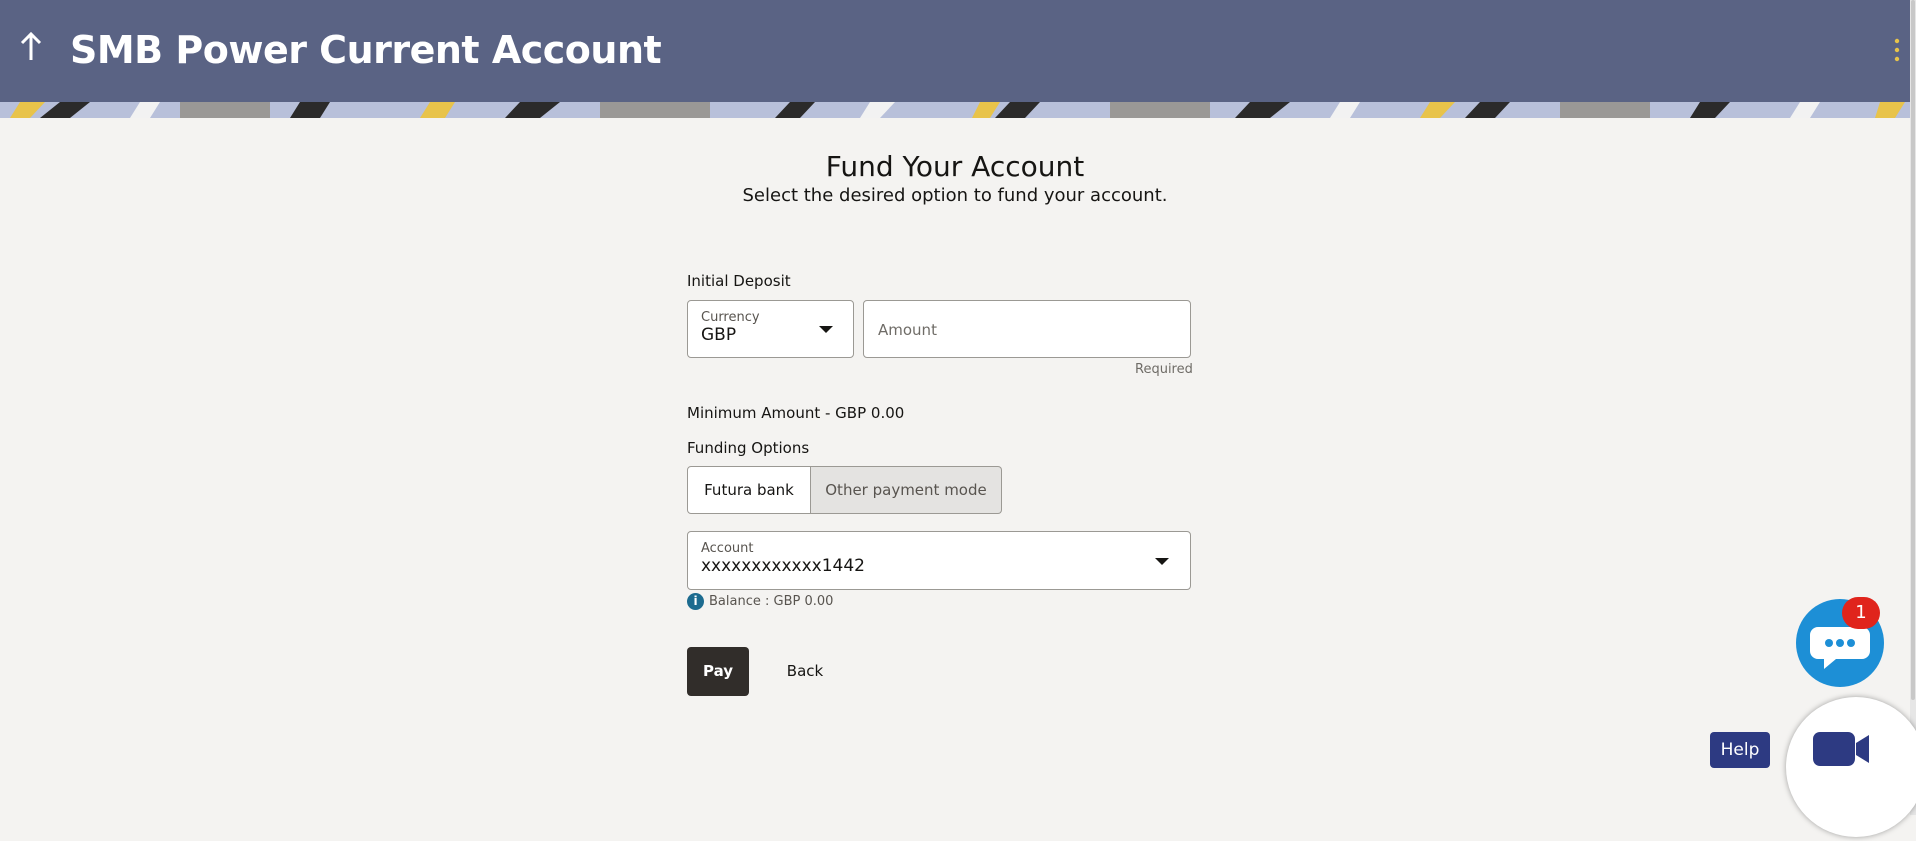  Describe the element at coordinates (1164, 369) in the screenshot. I see `required-hint: Required` at that location.